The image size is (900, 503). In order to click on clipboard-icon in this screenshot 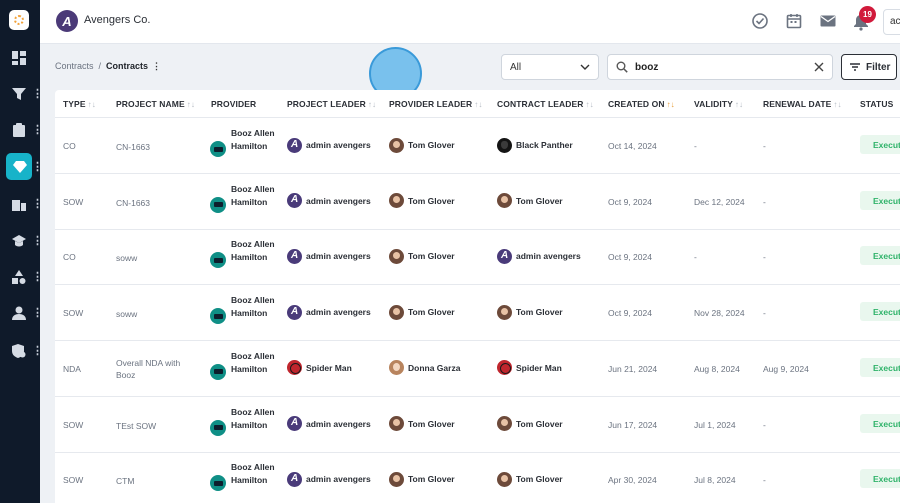, I will do `click(19, 130)`.